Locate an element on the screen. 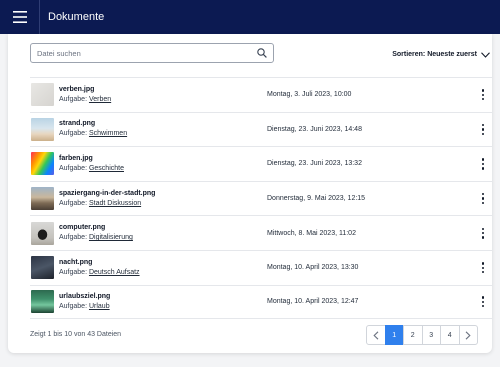 The width and height of the screenshot is (500, 367). page-button-2: 2 is located at coordinates (413, 335).